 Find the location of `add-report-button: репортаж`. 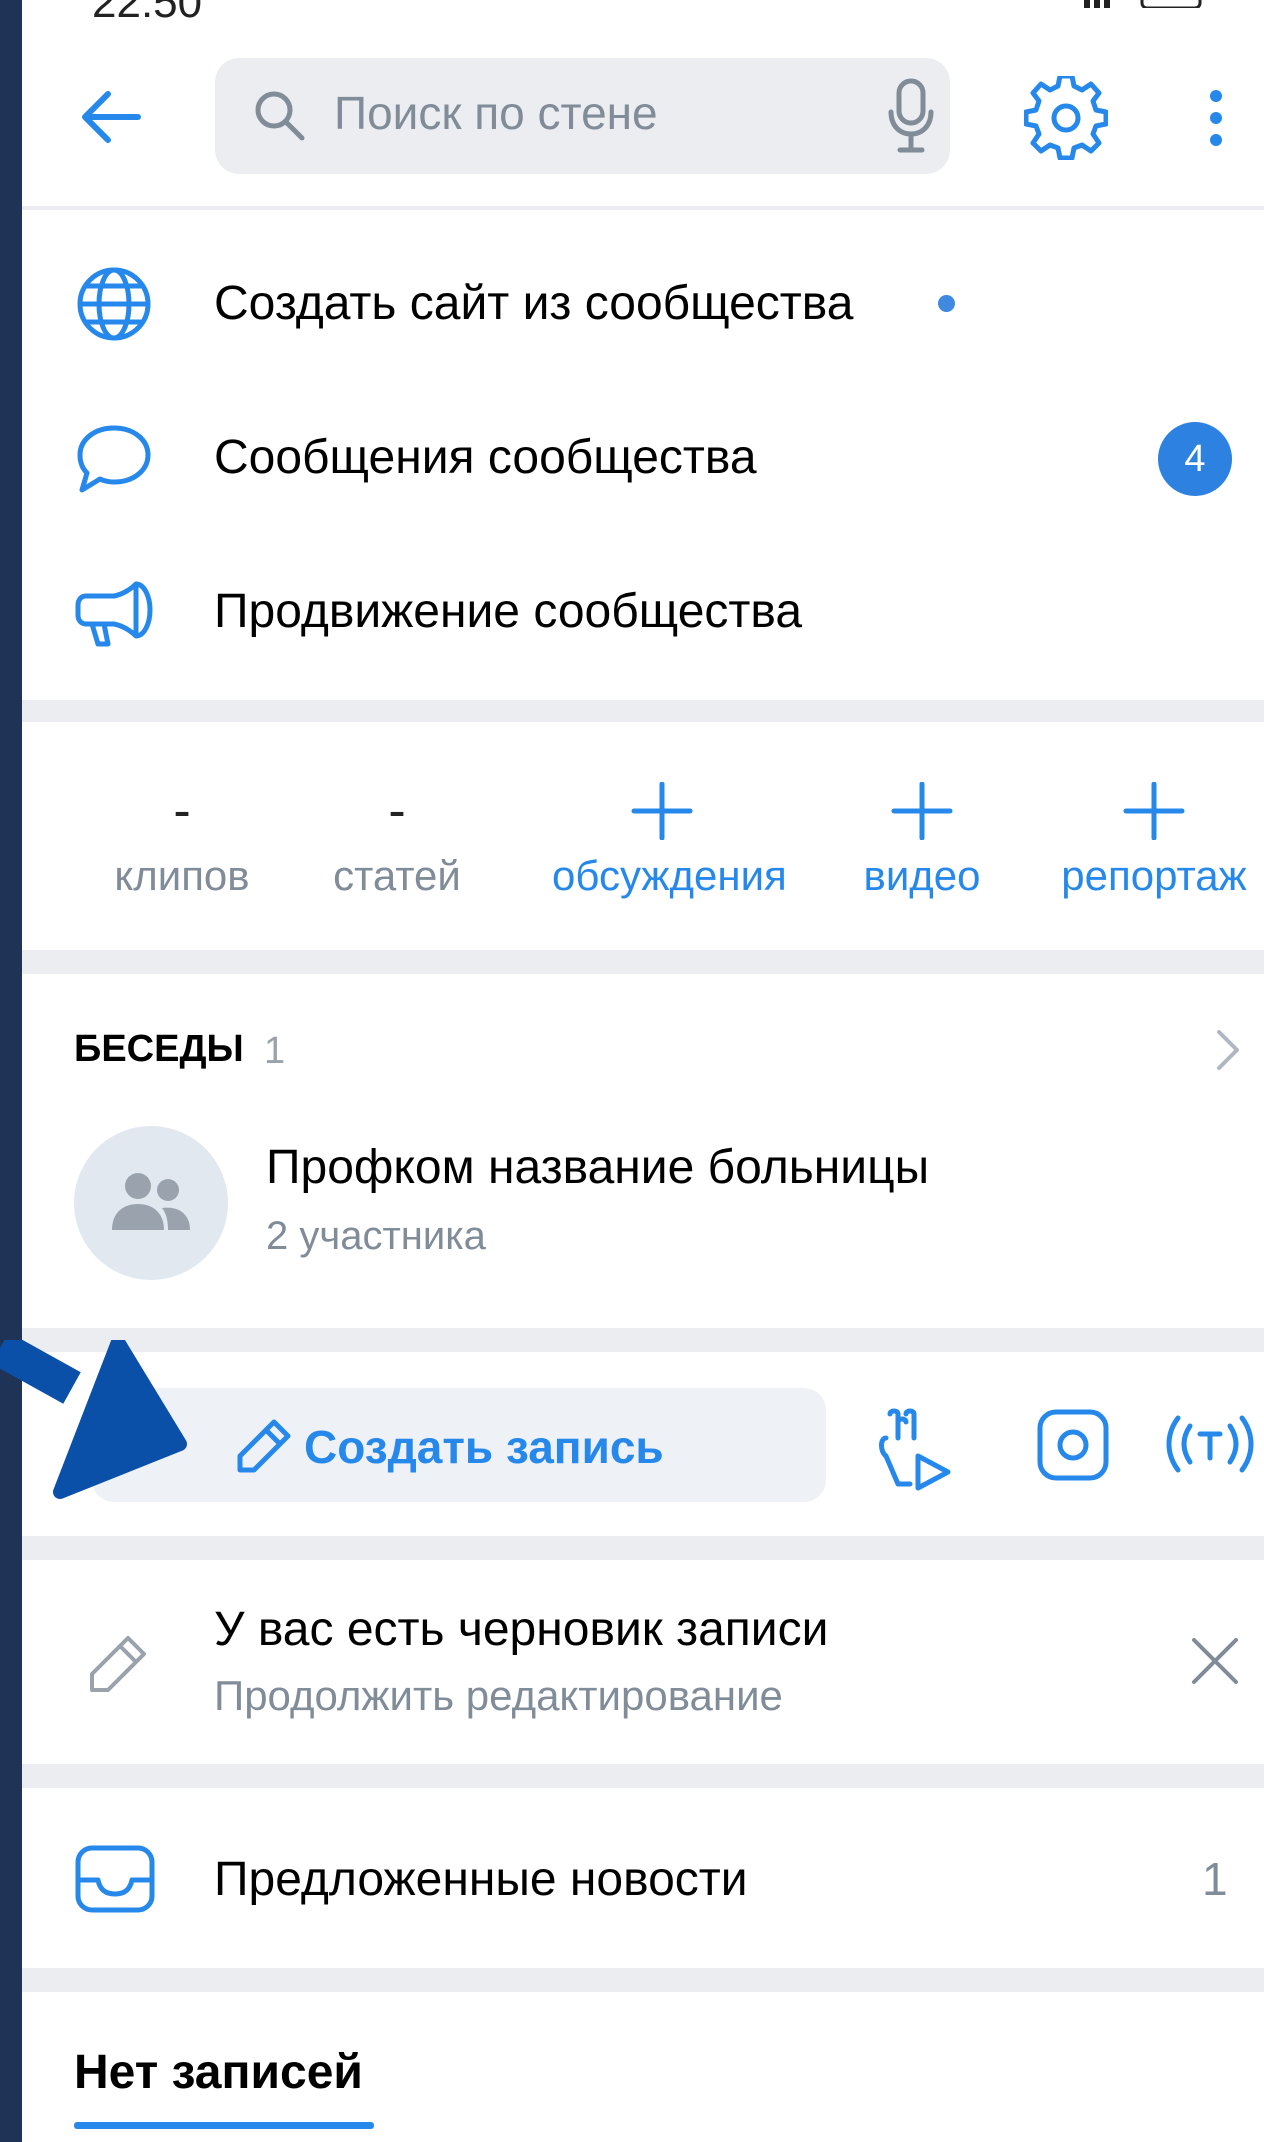

add-report-button: репортаж is located at coordinates (1154, 841).